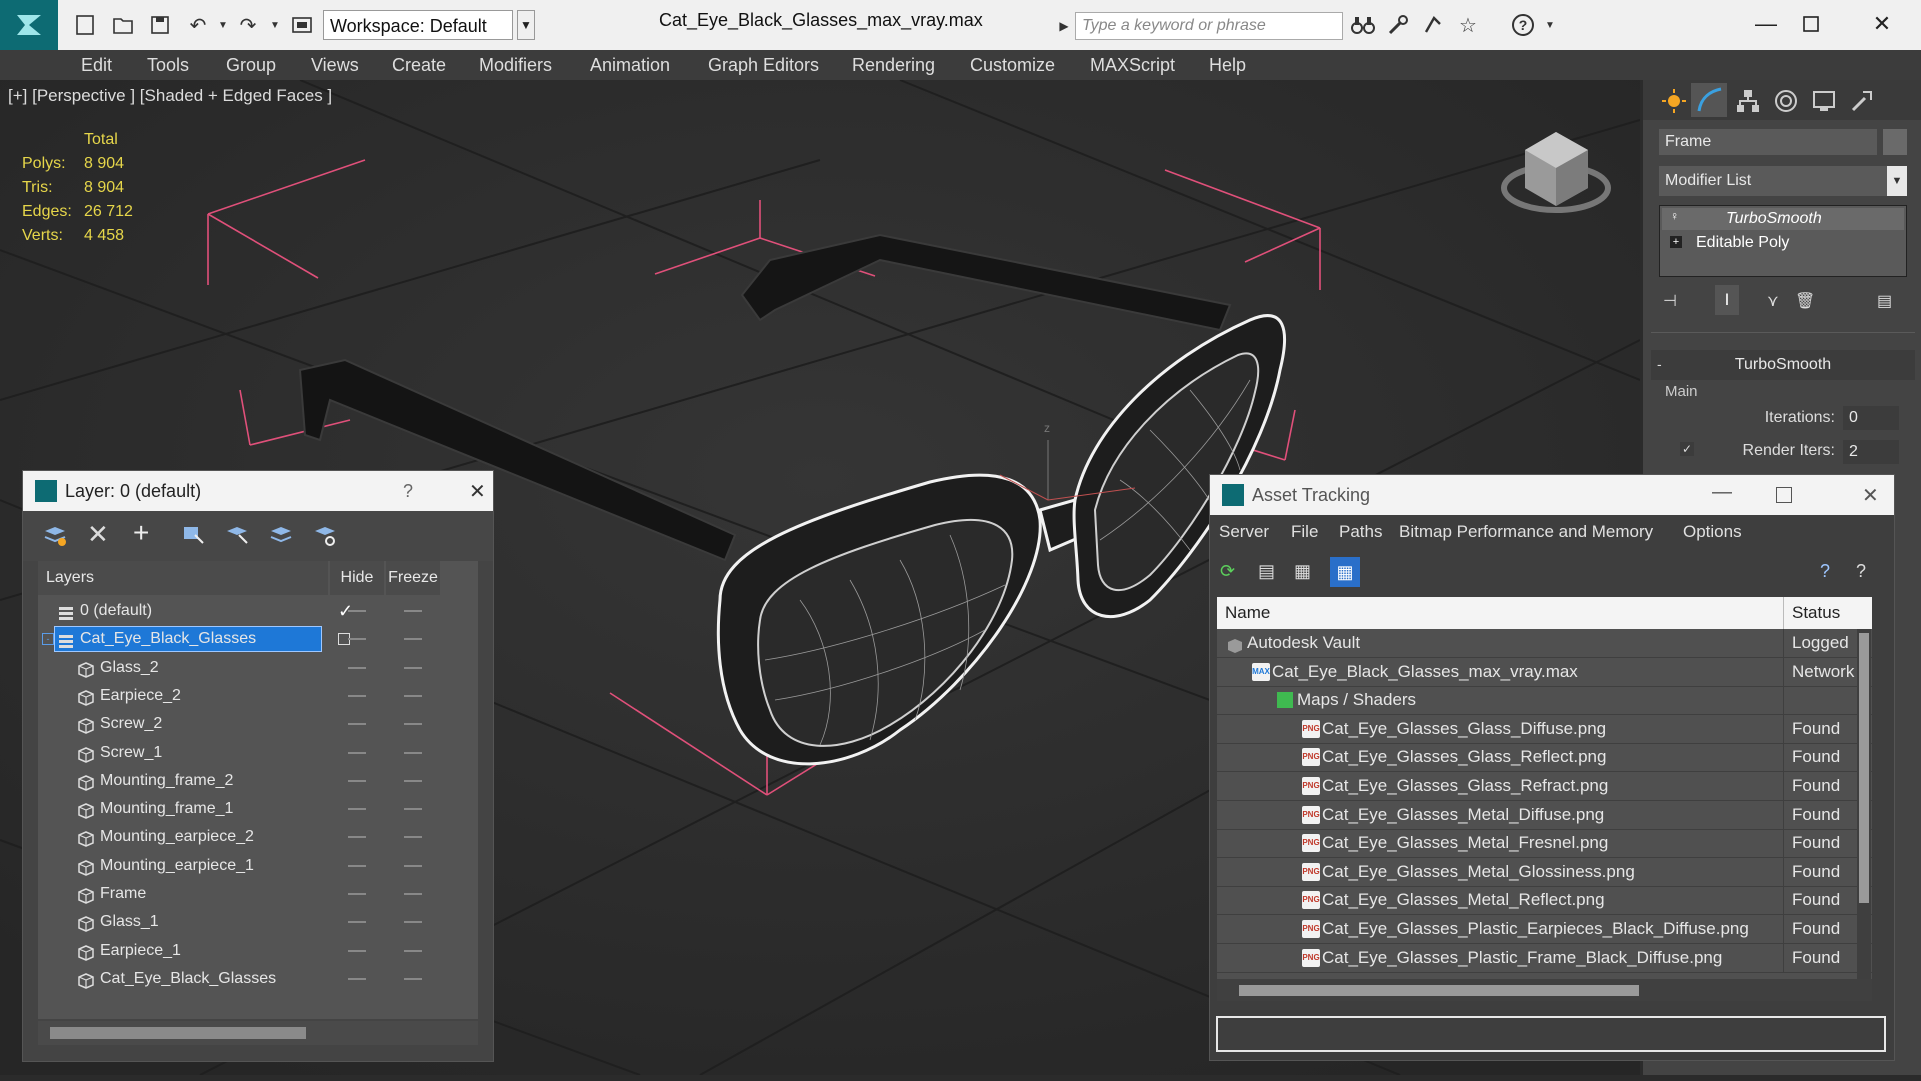 The width and height of the screenshot is (1921, 1081). I want to click on layer-row: Glass_1, so click(258, 922).